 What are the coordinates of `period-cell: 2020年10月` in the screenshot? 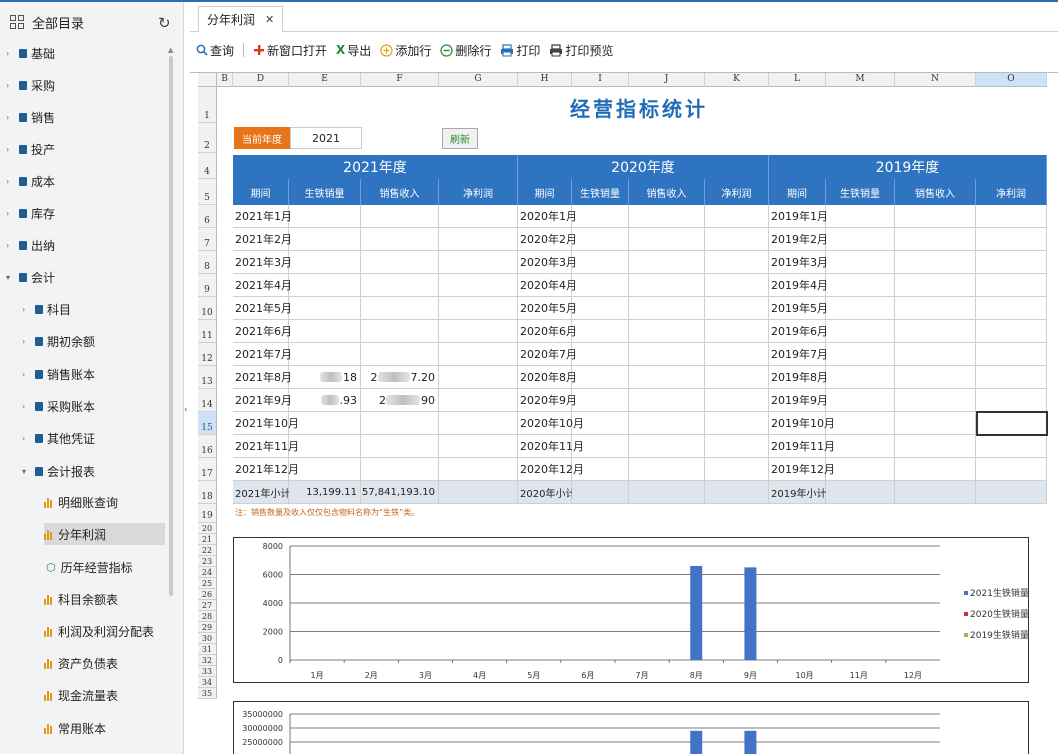 It's located at (551, 423).